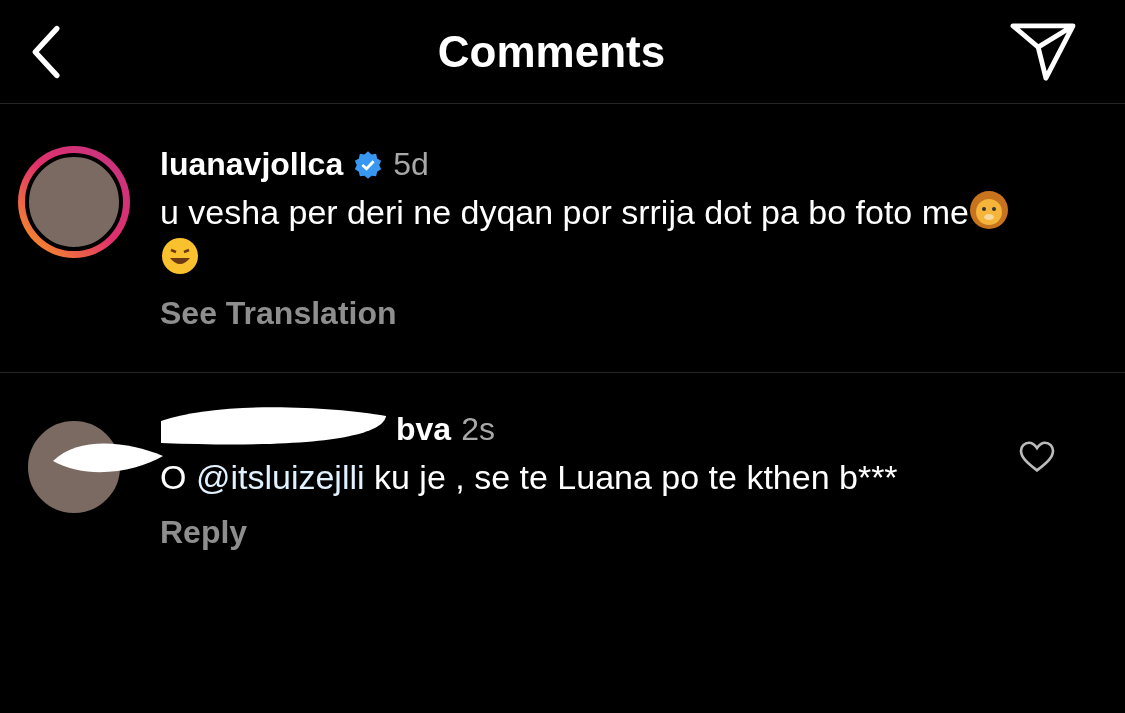 The width and height of the screenshot is (1125, 713). Describe the element at coordinates (252, 164) in the screenshot. I see `username: luanavjollca` at that location.